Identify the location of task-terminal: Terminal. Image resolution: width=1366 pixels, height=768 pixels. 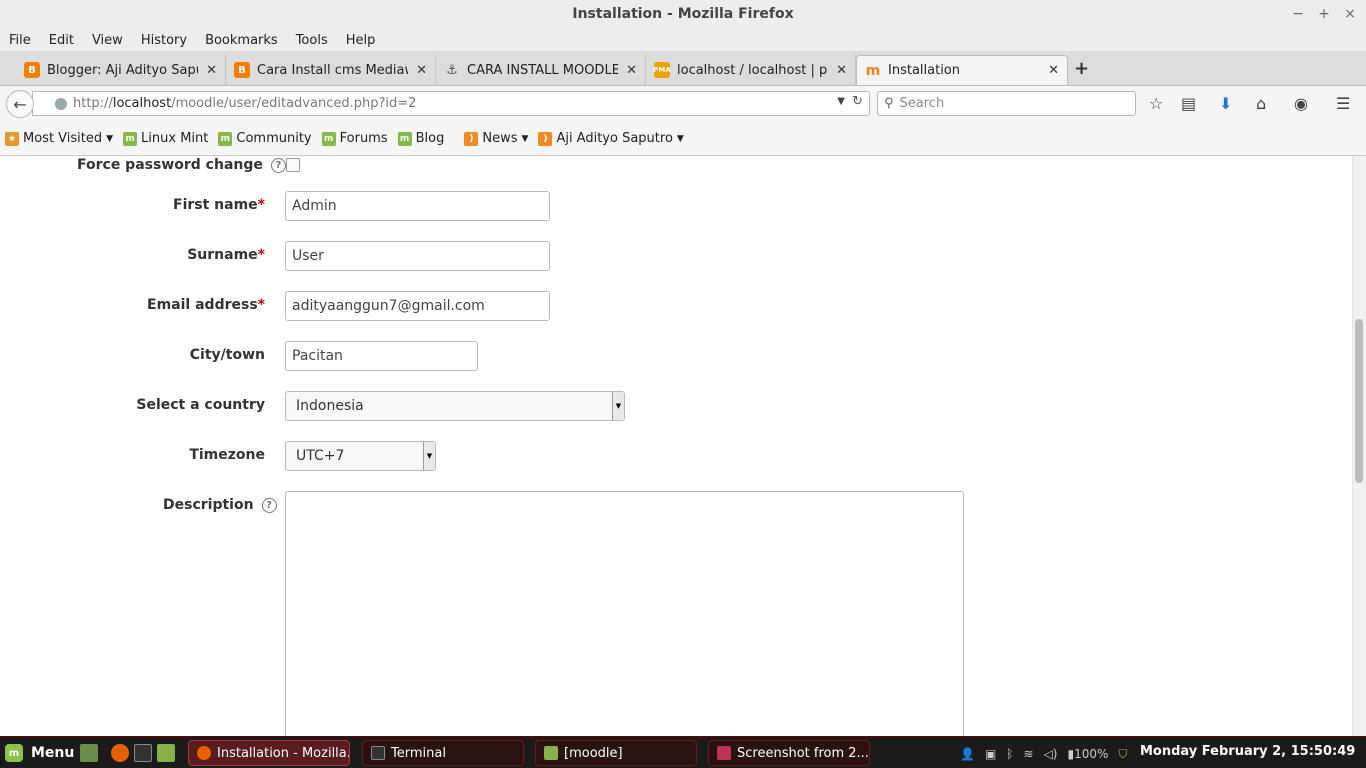
(443, 753).